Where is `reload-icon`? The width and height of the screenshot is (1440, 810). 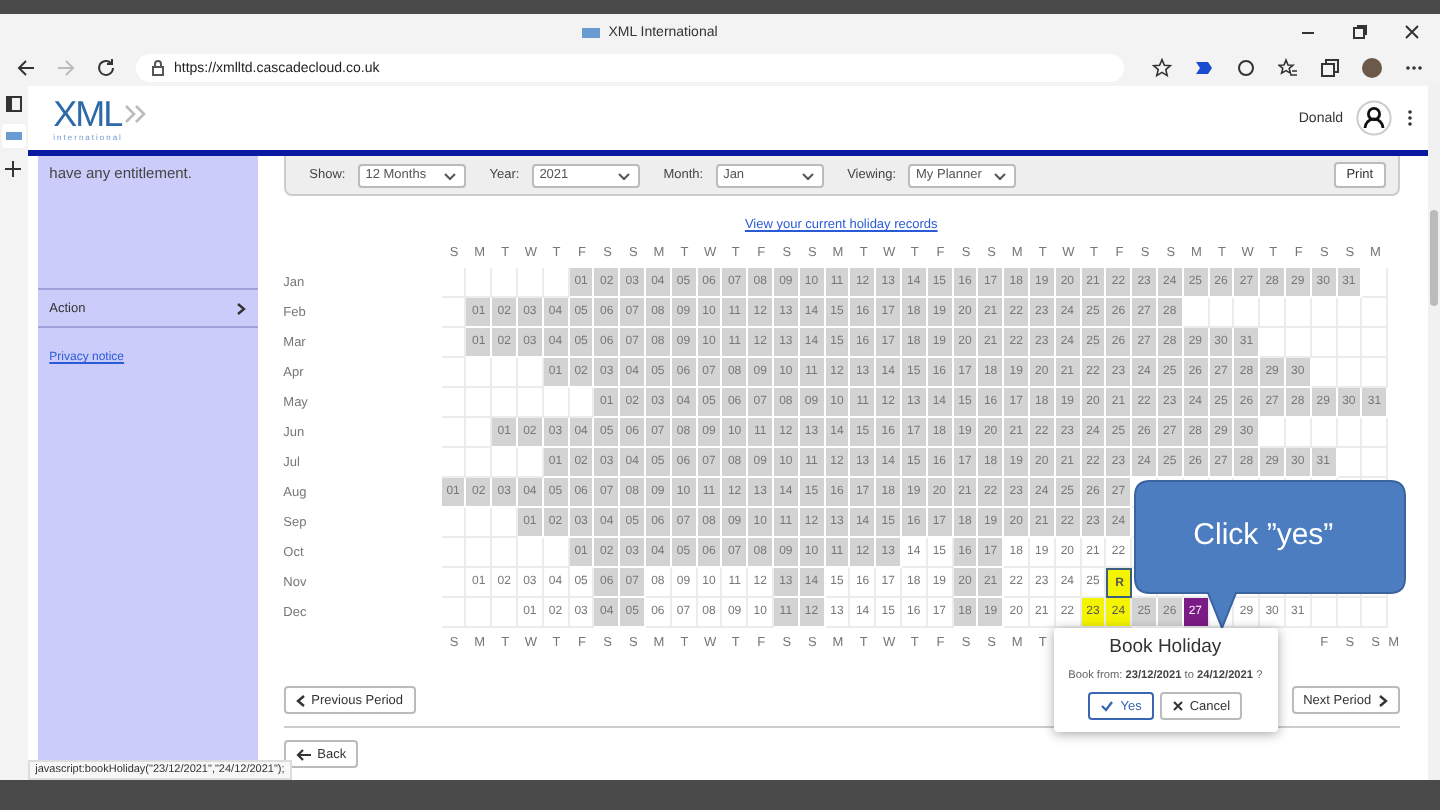
reload-icon is located at coordinates (106, 68).